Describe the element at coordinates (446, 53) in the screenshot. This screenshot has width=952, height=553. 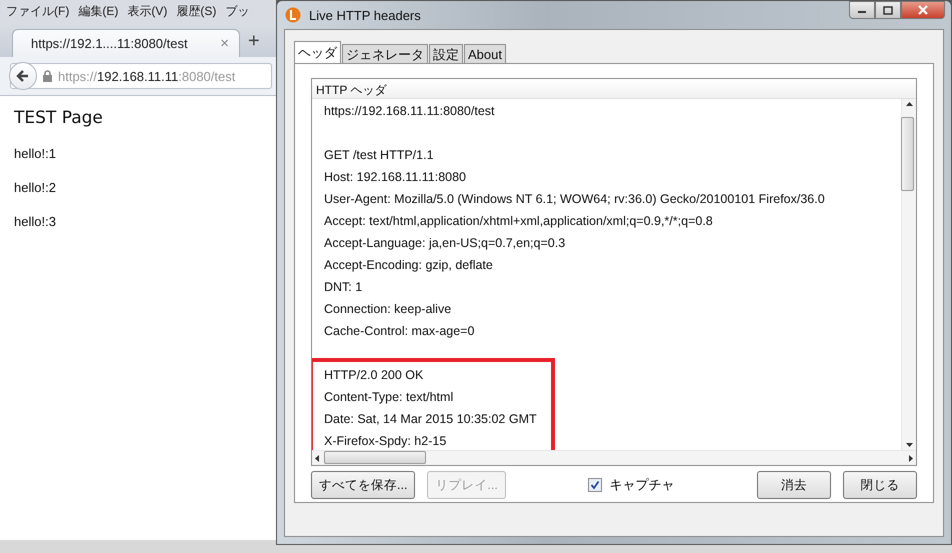
I see `tab: 設定` at that location.